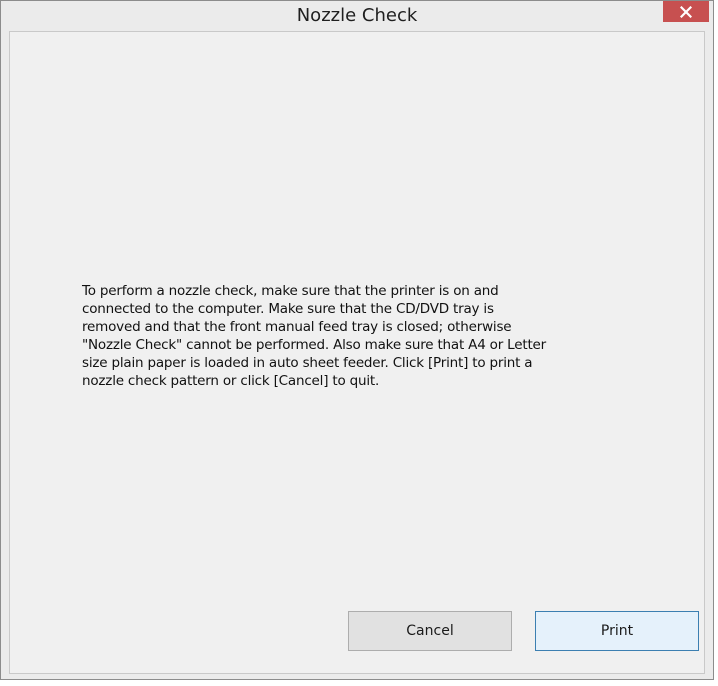 The width and height of the screenshot is (718, 686). I want to click on title-bar: Nozzle Check, so click(357, 16).